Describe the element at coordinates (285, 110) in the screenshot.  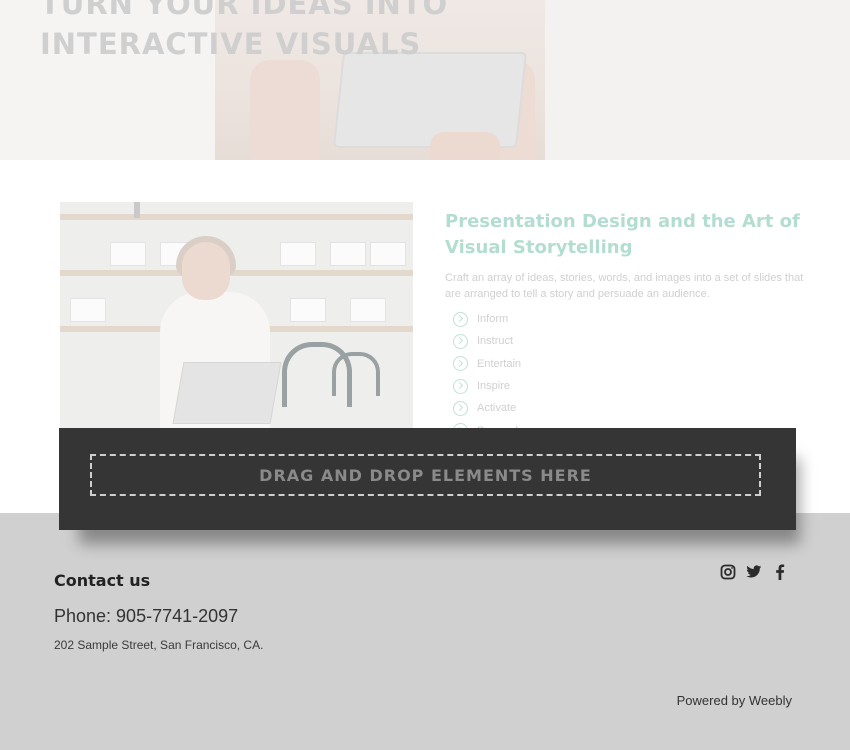
I see `hero-person-arm-left` at that location.